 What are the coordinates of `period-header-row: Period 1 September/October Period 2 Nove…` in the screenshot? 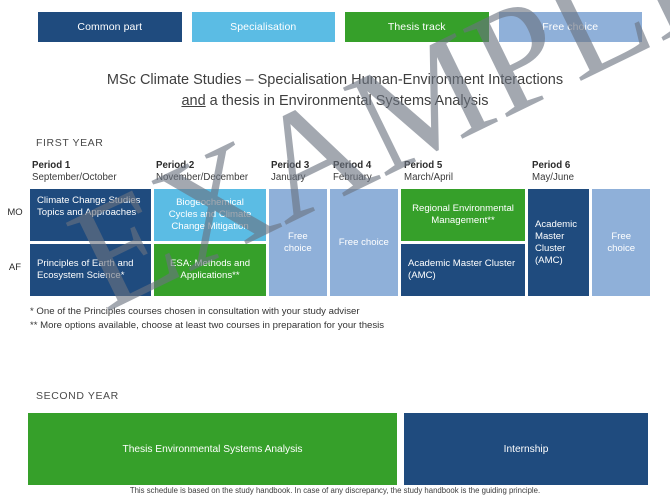 It's located at (340, 172).